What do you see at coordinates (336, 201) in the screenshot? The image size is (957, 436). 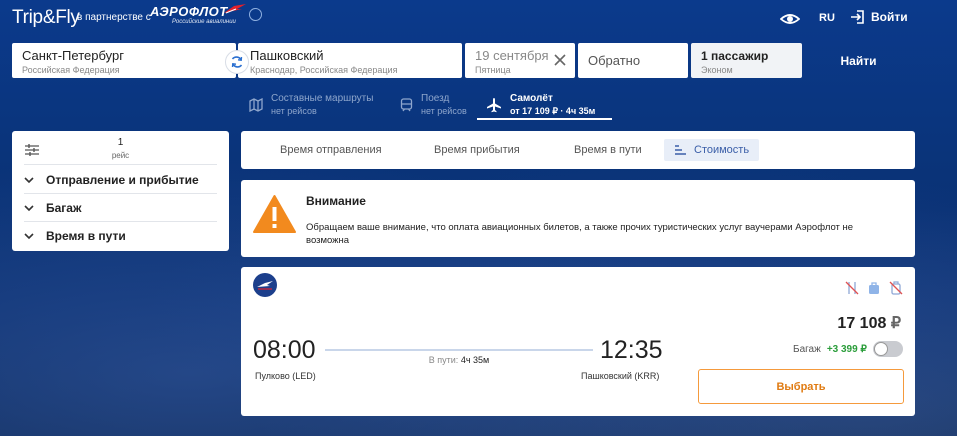 I see `notice-title: Внимание` at bounding box center [336, 201].